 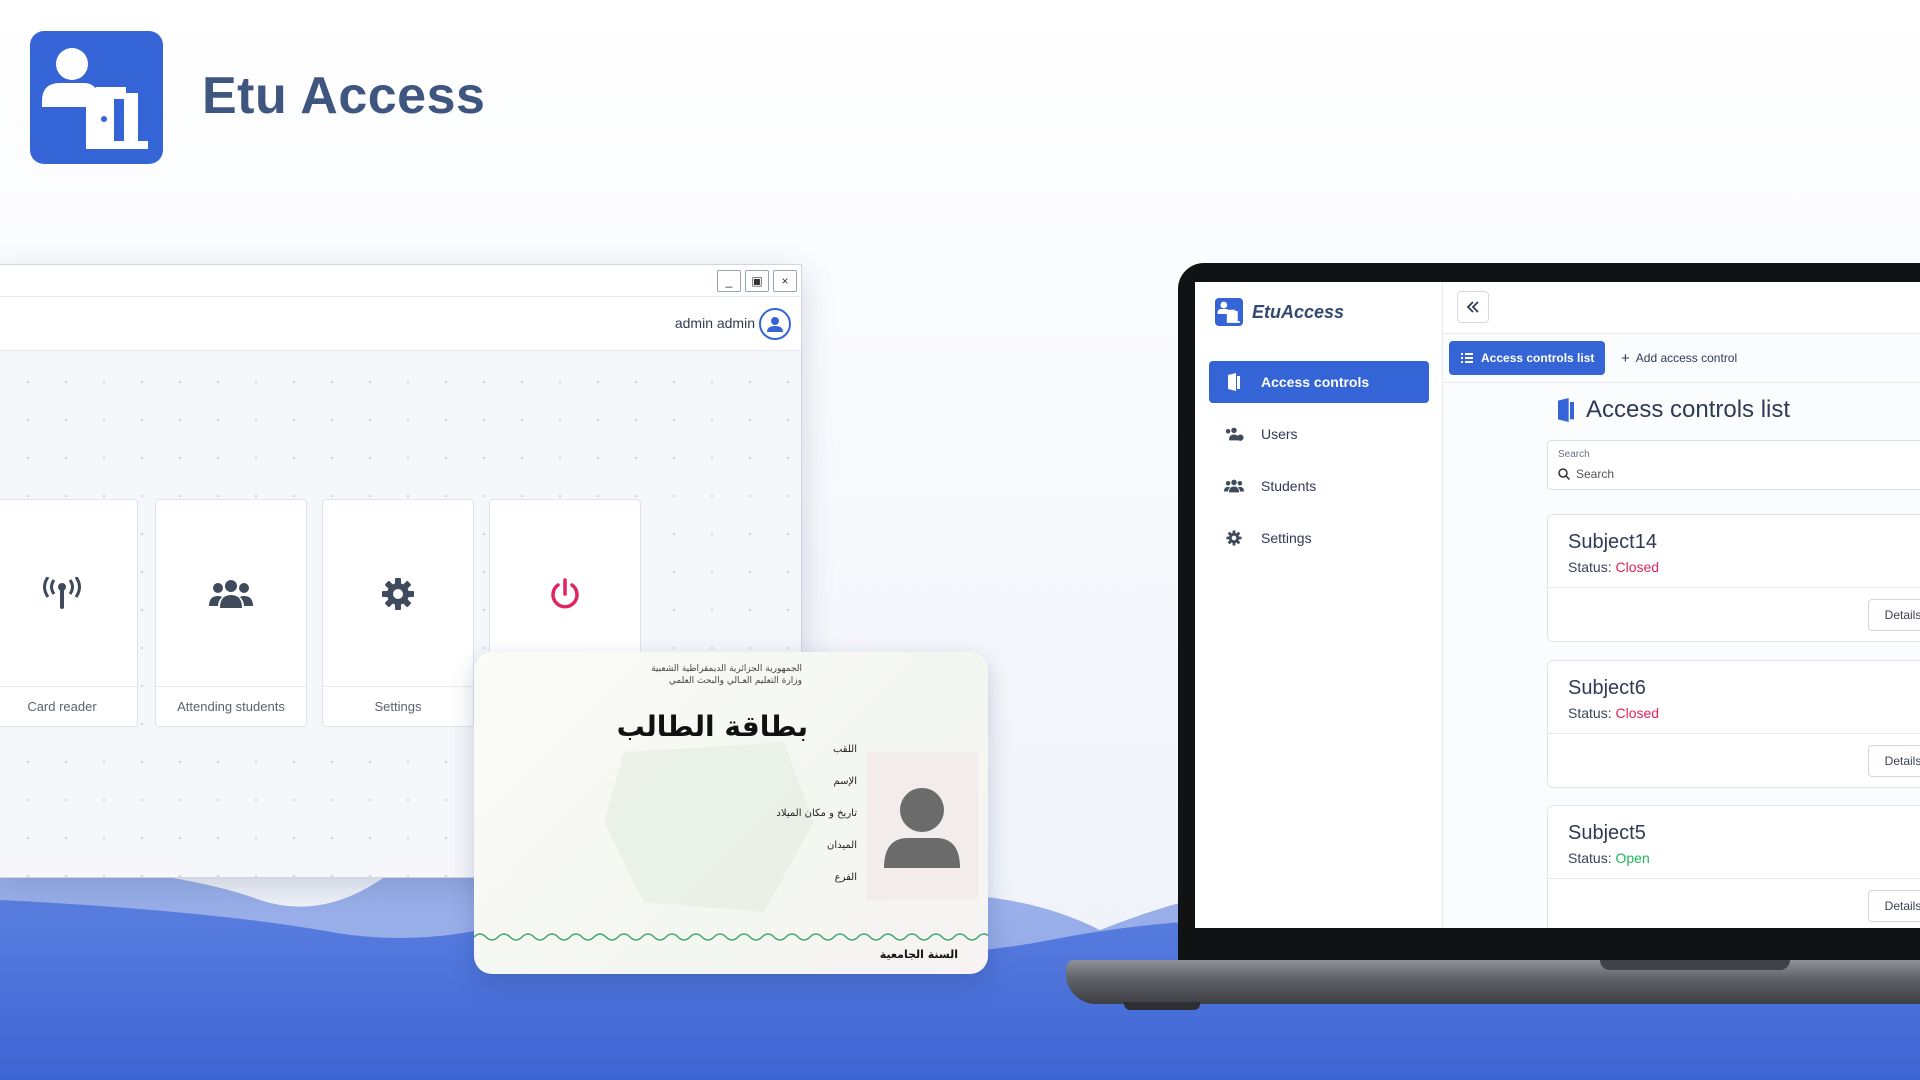 What do you see at coordinates (1733, 724) in the screenshot?
I see `access-control-card: Subject6 Status: Closed Details` at bounding box center [1733, 724].